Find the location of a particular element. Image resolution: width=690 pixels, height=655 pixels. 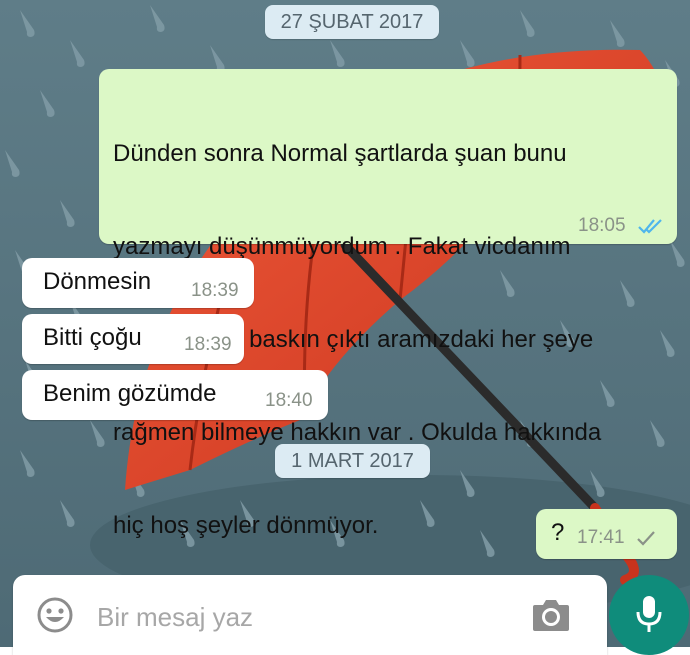

message-bubble-incoming: Bitti çoğu 18:39 is located at coordinates (133, 339).